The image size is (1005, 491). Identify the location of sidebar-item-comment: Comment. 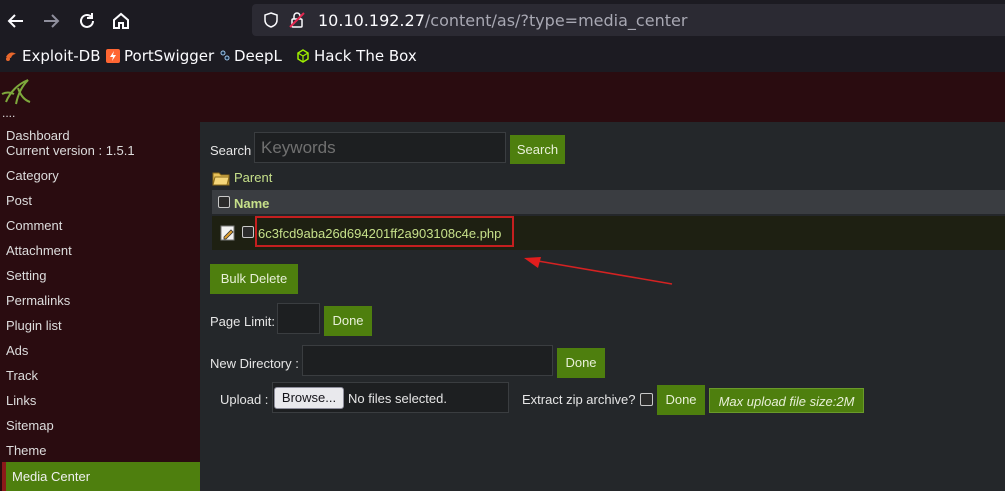
(34, 225).